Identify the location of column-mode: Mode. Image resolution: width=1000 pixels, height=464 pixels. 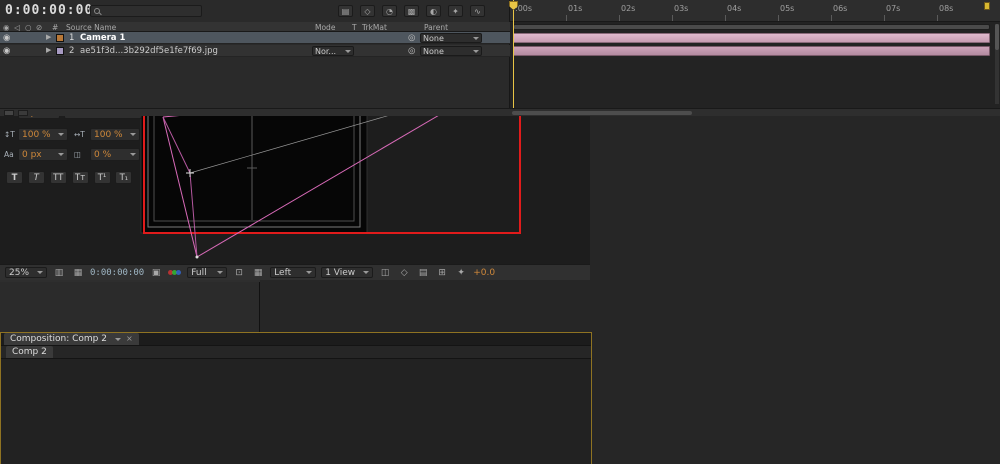
(325, 27).